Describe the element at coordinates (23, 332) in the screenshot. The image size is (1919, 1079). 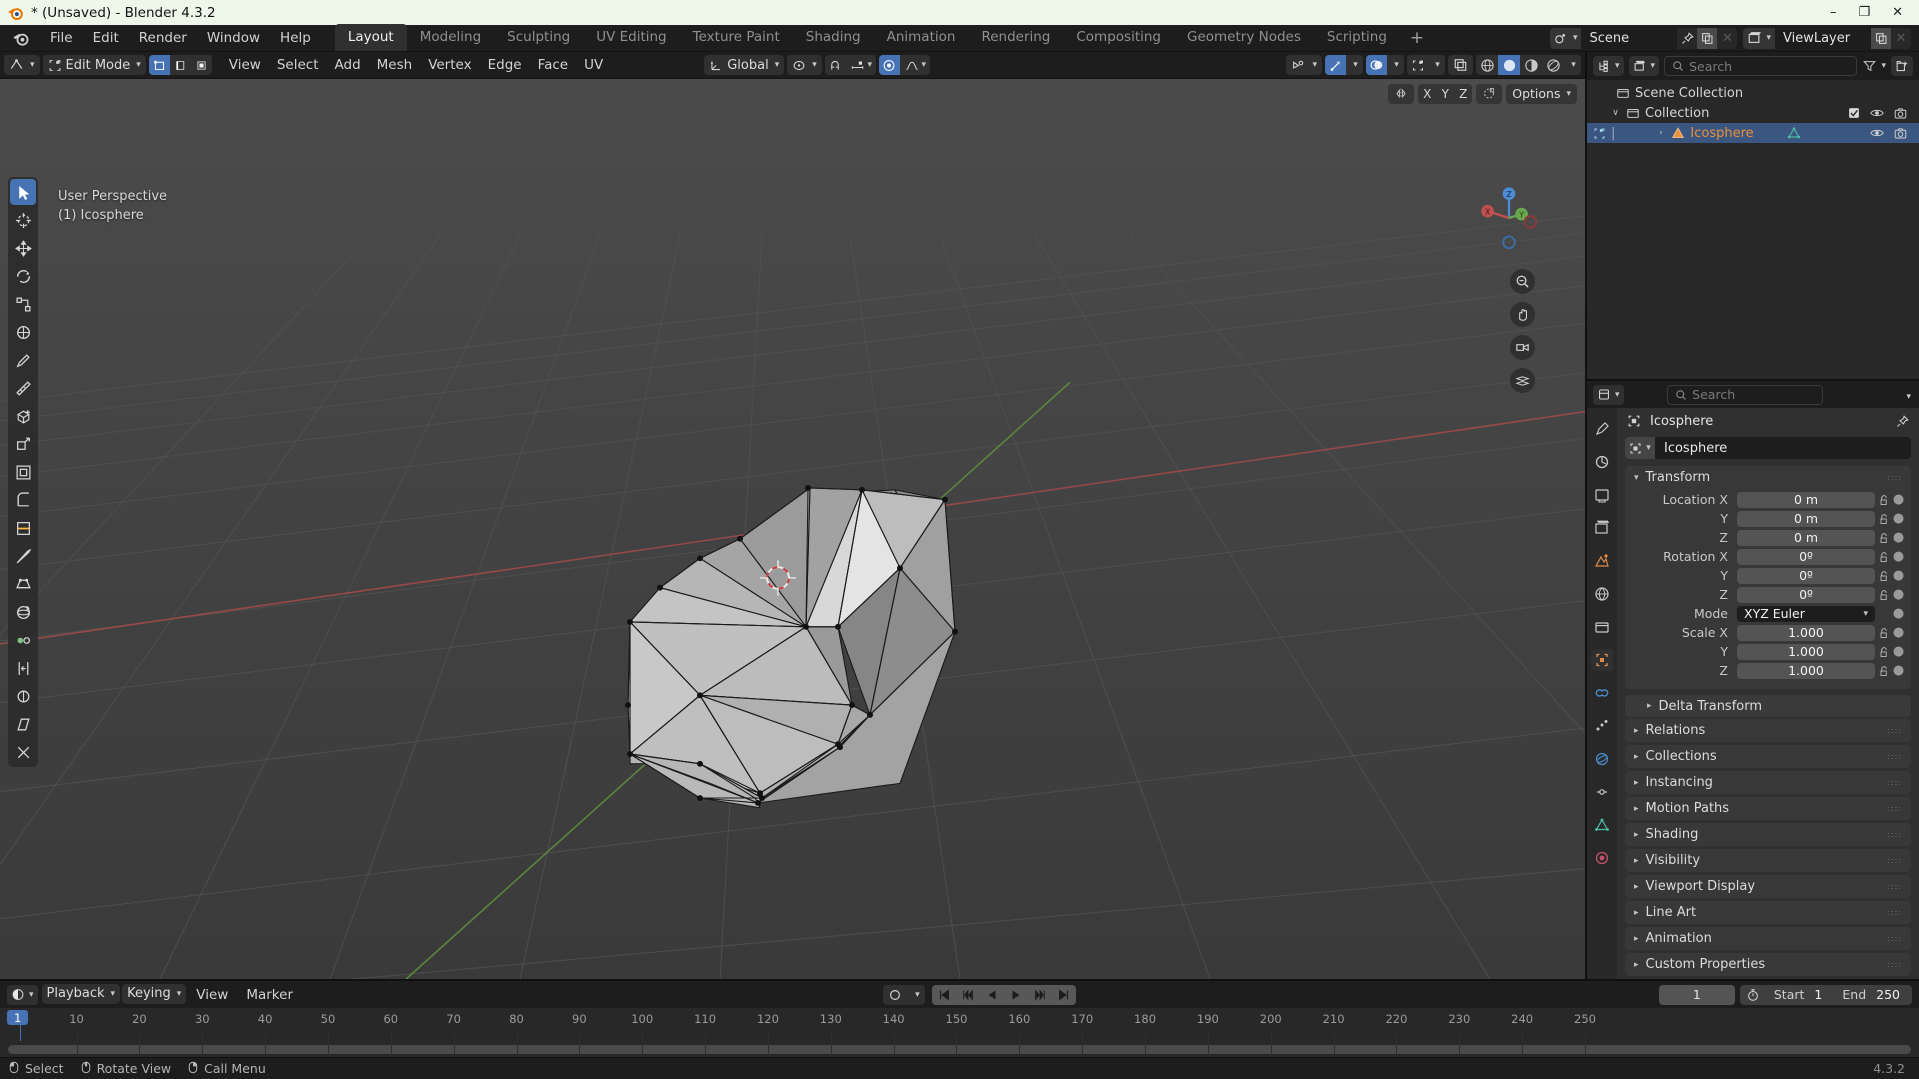
I see `transform-tool` at that location.